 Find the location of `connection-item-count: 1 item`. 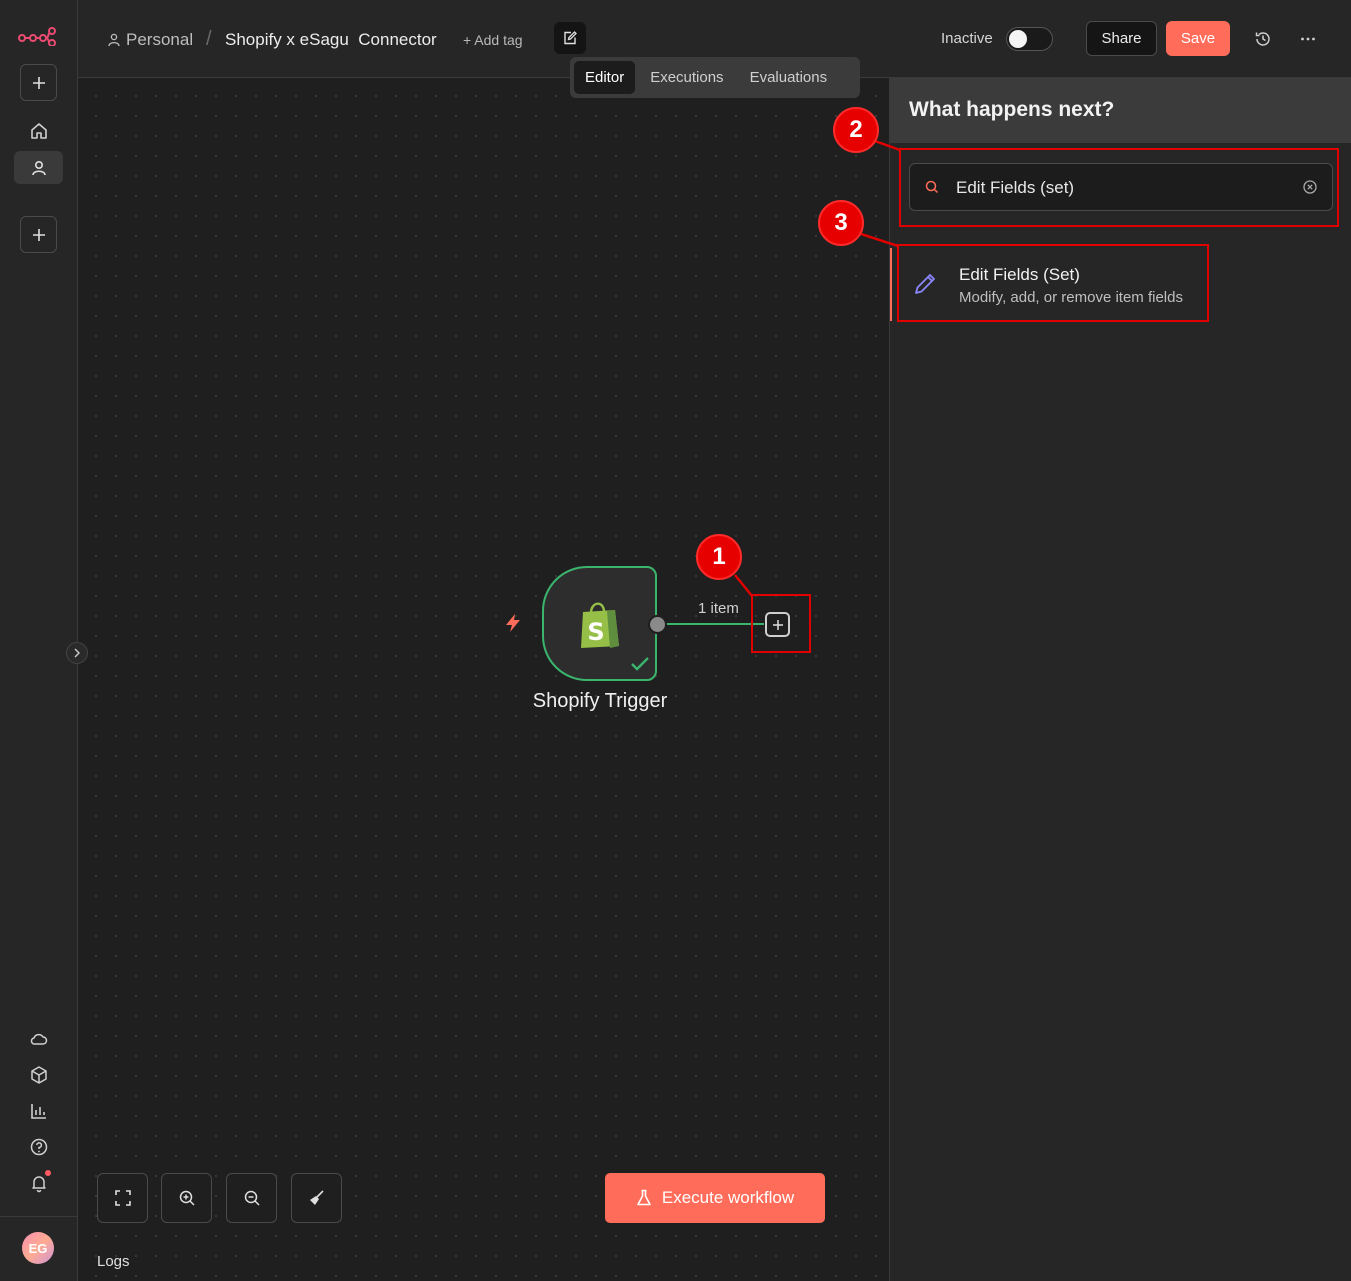

connection-item-count: 1 item is located at coordinates (718, 608).